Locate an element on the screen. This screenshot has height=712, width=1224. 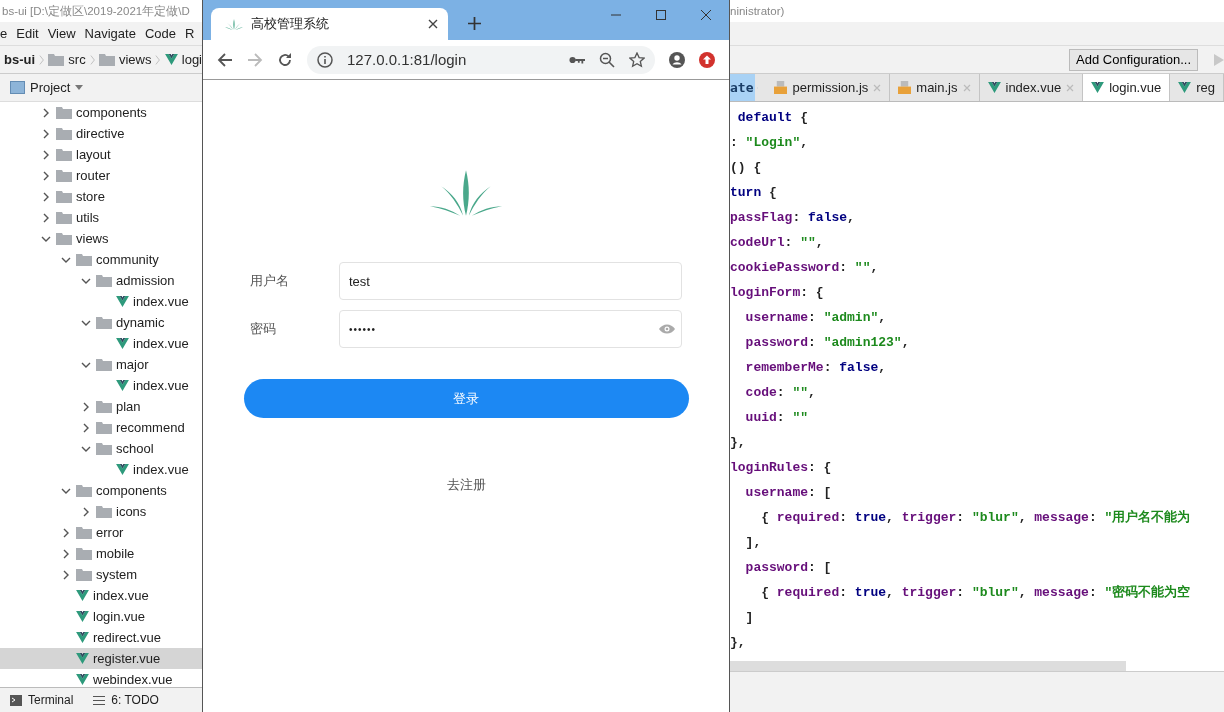
tree-item: redirect.vue is located at coordinates (101, 637).